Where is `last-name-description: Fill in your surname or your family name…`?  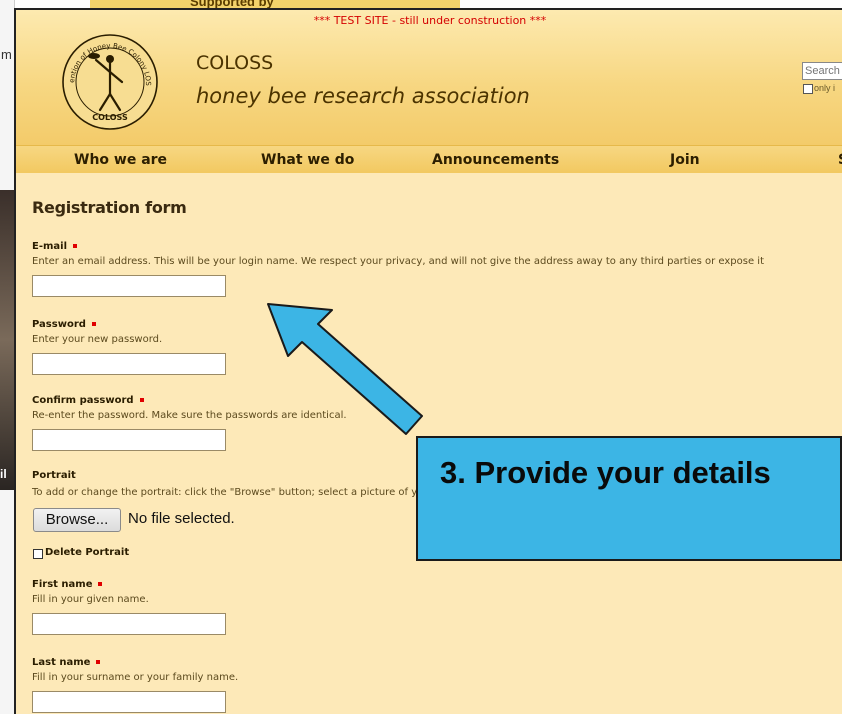
last-name-description: Fill in your surname or your family name… is located at coordinates (135, 677).